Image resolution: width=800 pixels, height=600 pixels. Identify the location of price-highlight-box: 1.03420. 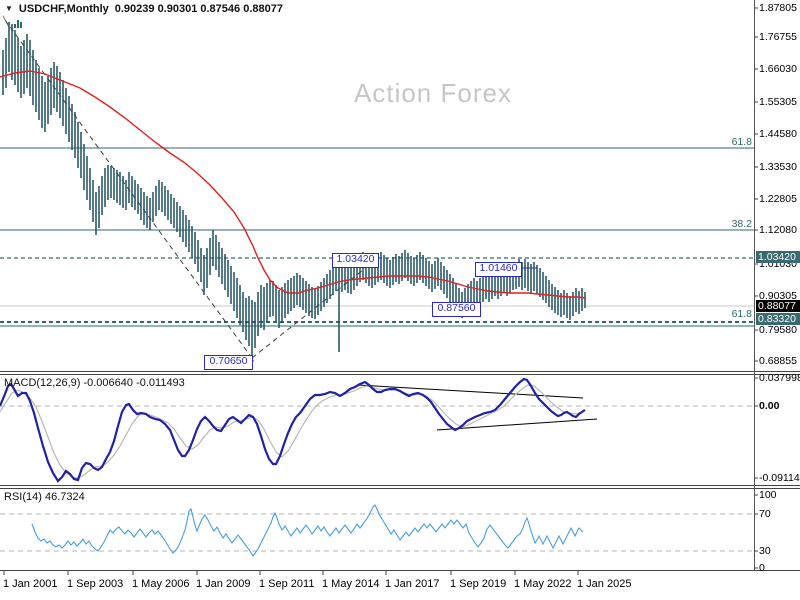
(778, 257).